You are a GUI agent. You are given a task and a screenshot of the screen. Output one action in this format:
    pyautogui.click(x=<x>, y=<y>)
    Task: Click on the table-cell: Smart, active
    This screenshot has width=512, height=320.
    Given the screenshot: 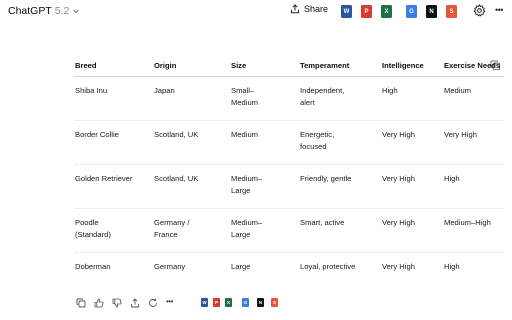 What is the action you would take?
    pyautogui.click(x=340, y=230)
    